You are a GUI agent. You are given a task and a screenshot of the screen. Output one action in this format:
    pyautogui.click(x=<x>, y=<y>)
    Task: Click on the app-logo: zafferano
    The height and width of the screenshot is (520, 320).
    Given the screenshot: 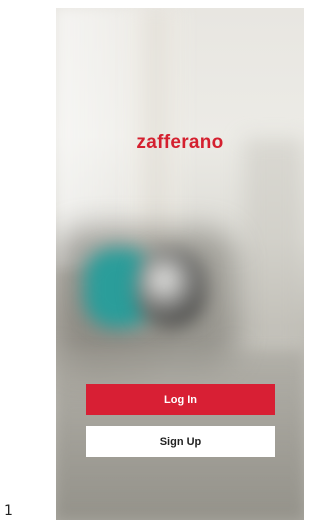 What is the action you would take?
    pyautogui.click(x=180, y=142)
    